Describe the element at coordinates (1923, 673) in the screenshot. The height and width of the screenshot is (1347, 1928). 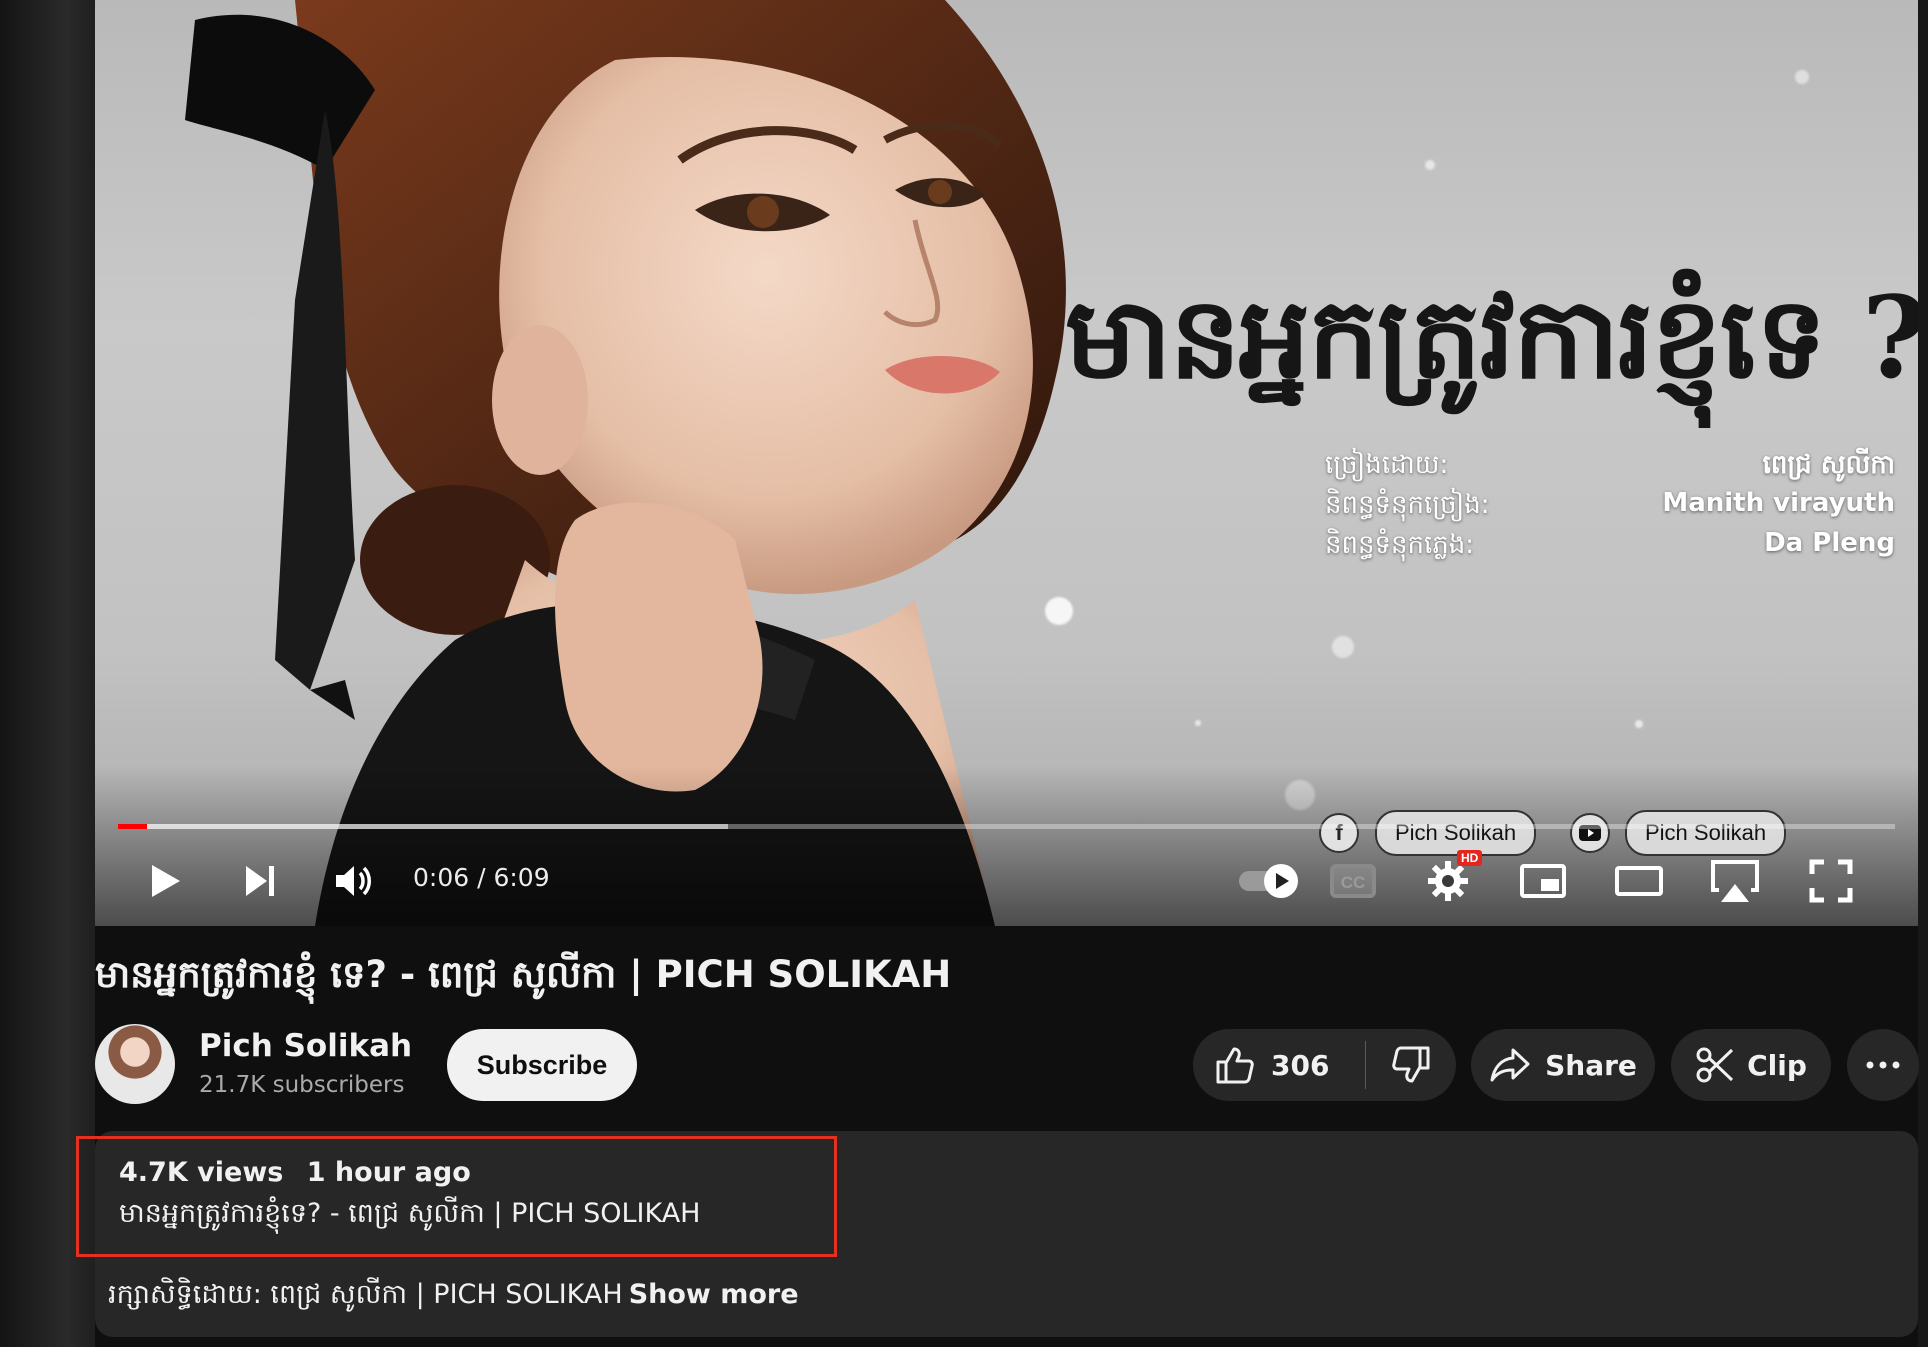
I see `page-right-margin` at that location.